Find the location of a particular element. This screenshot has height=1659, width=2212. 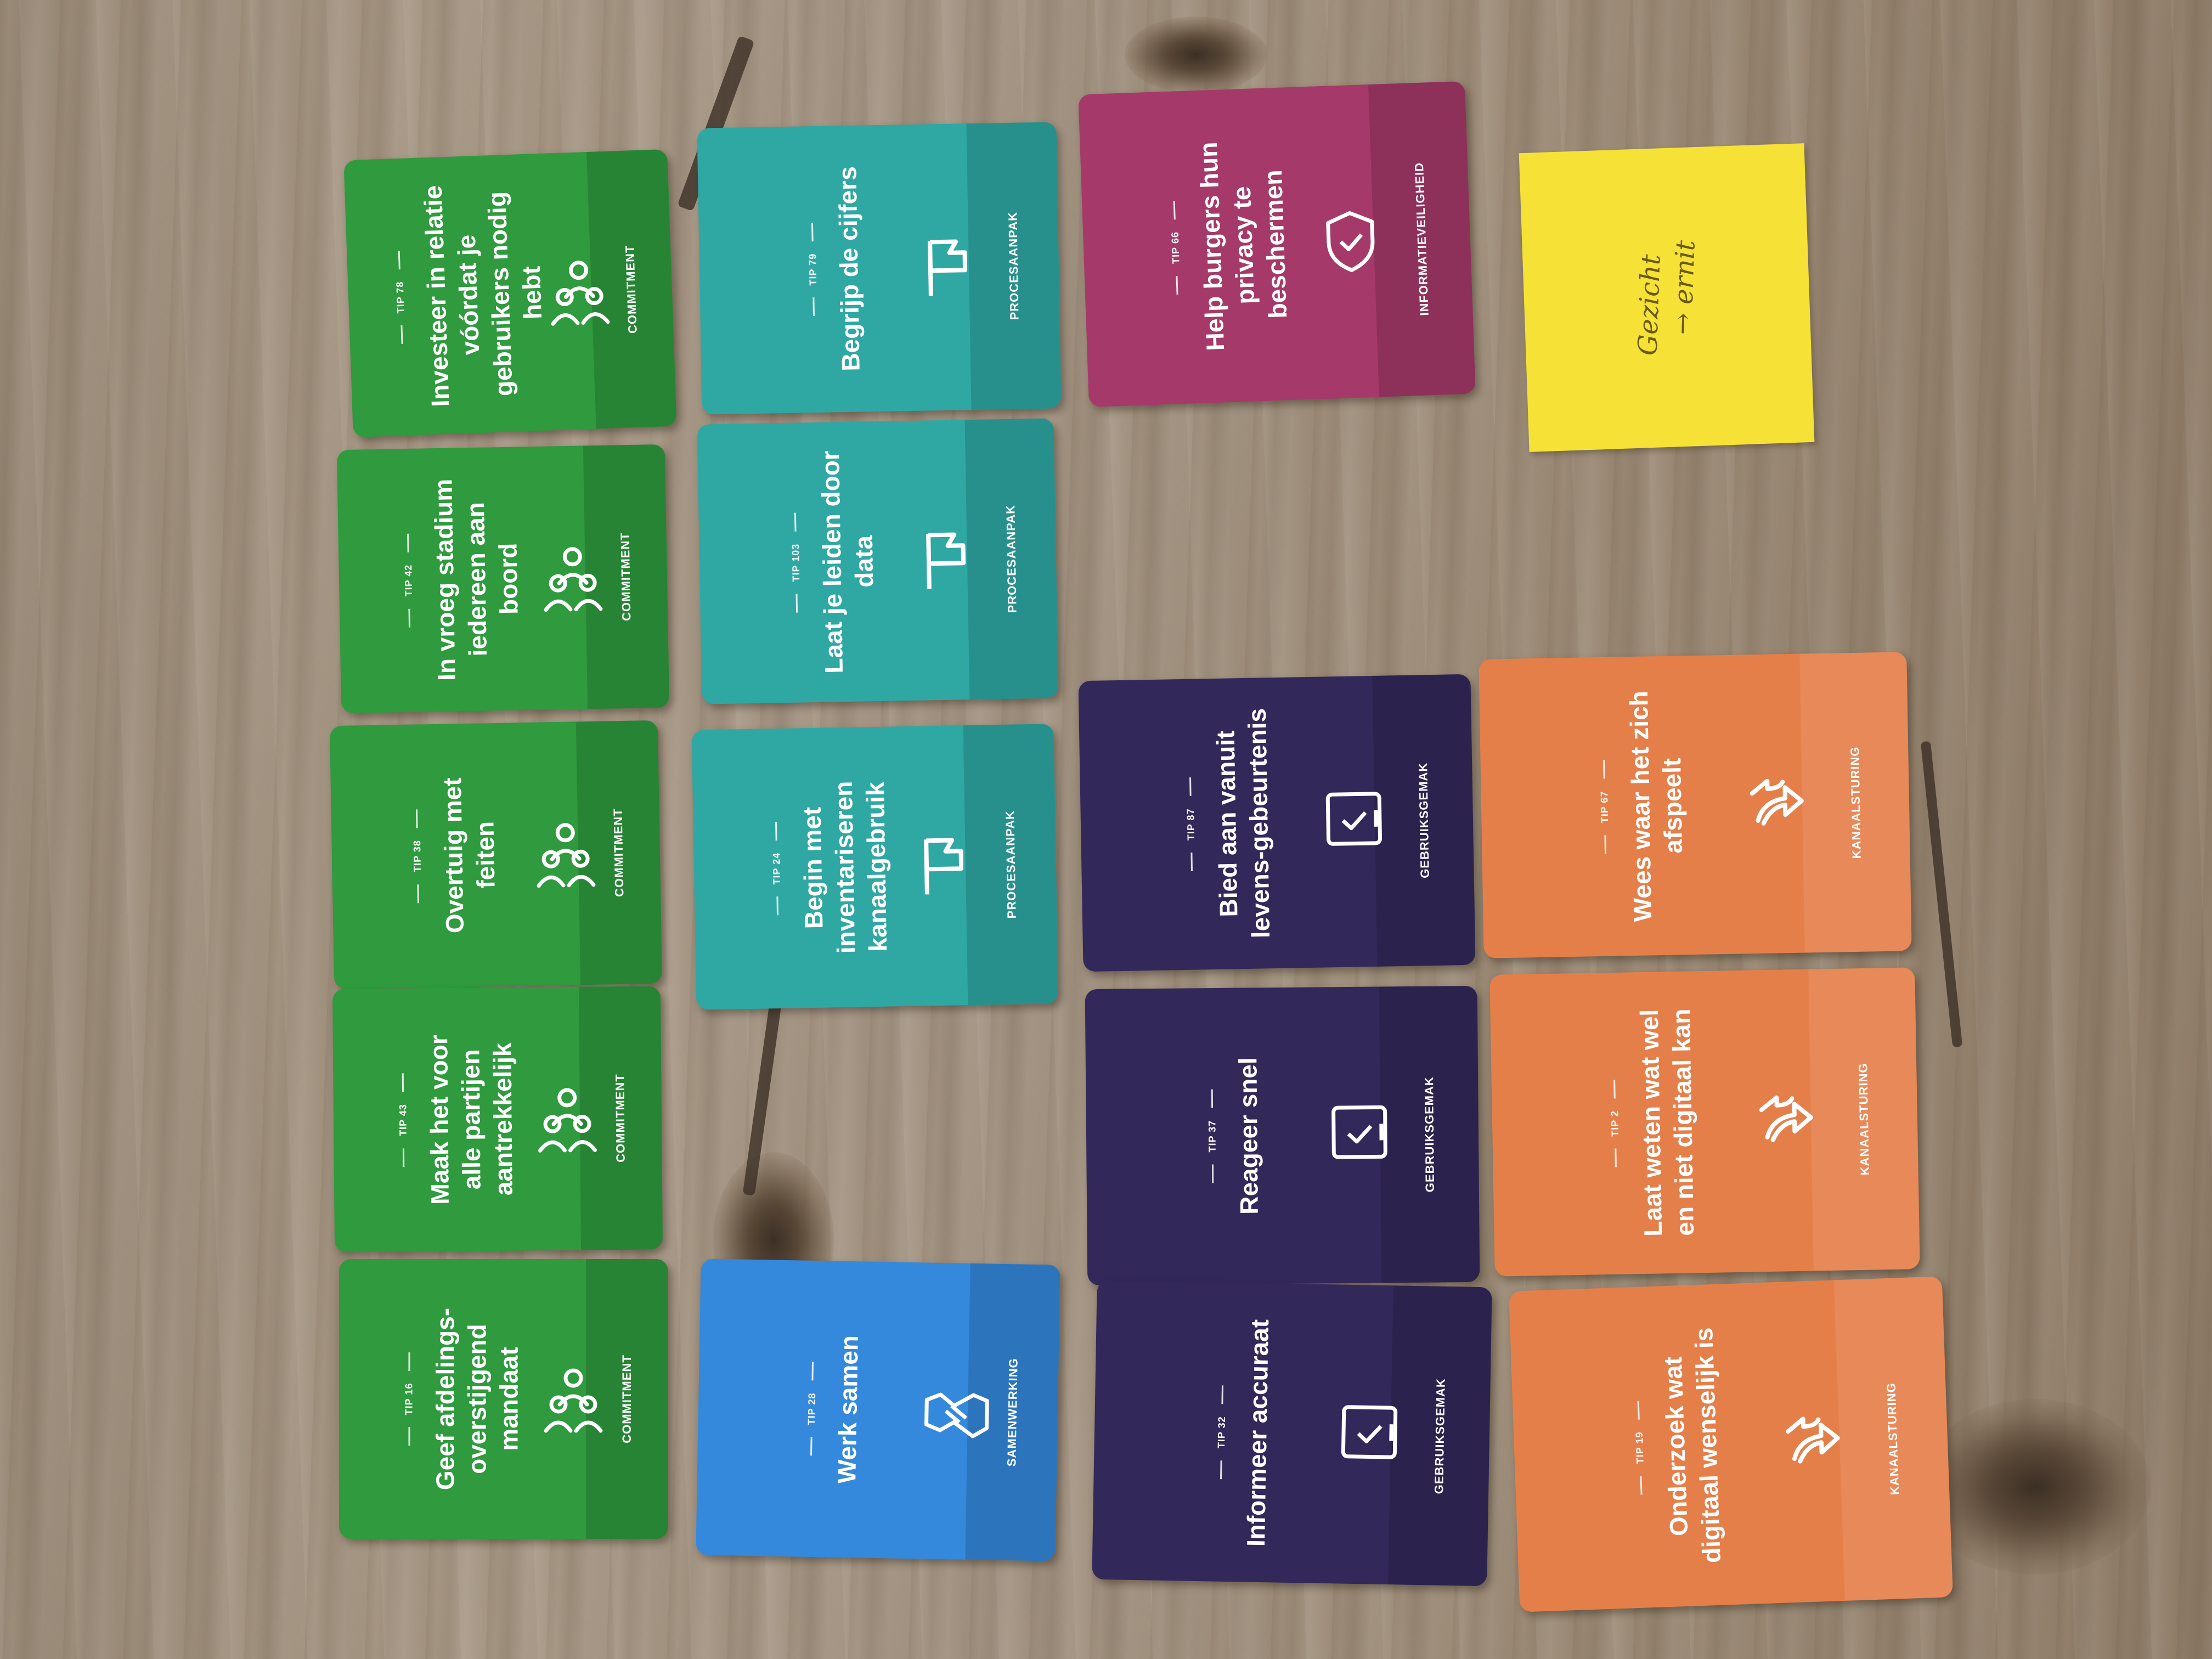

card-tip-line: TIP 2 is located at coordinates (1615, 1123).